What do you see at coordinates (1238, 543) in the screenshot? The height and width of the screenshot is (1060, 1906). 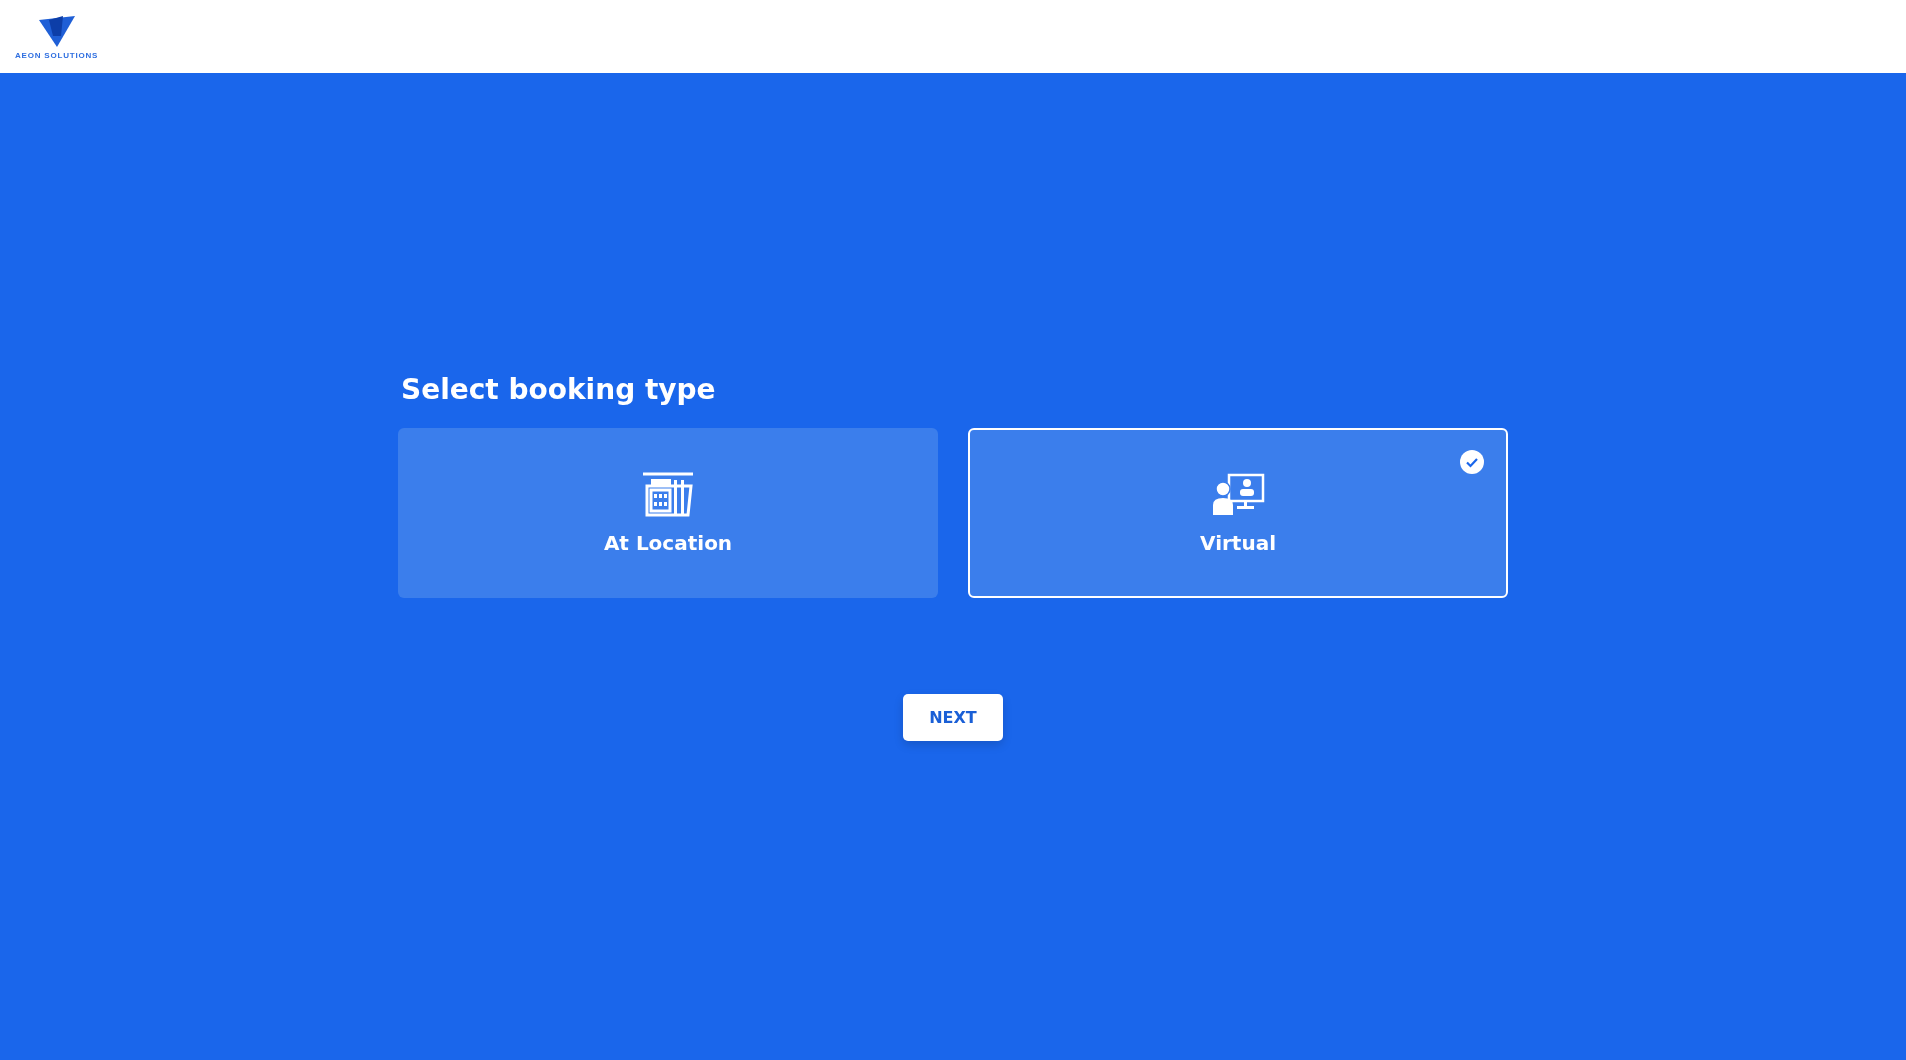 I see `option-label: Virtual` at bounding box center [1238, 543].